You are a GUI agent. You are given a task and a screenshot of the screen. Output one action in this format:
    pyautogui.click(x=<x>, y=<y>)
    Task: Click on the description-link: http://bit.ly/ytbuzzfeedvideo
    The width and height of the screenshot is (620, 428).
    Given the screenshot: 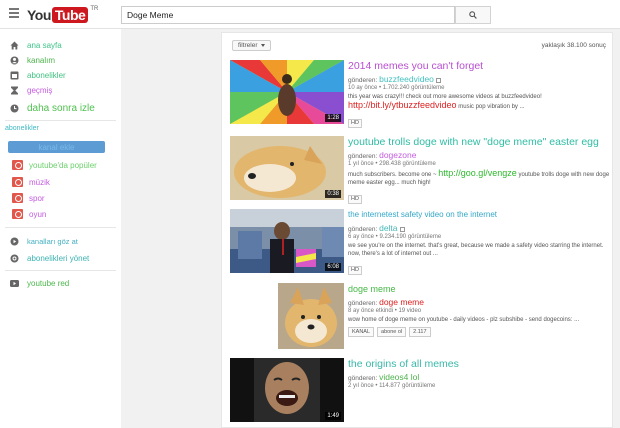 What is the action you would take?
    pyautogui.click(x=402, y=105)
    